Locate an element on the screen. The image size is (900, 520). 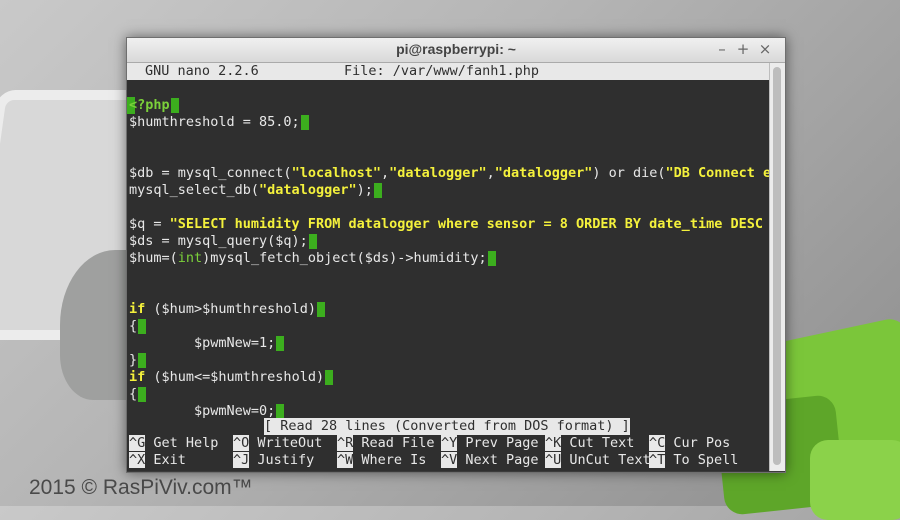
shortcut-cur-pos: ^C Cur Pos is located at coordinates (689, 443).